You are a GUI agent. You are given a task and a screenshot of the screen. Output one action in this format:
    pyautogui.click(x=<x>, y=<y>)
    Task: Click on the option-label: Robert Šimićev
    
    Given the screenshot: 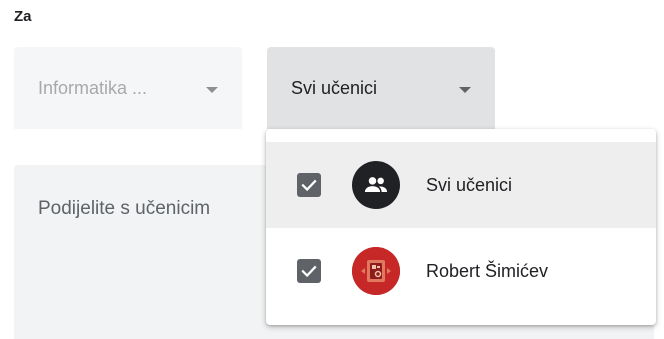 What is the action you would take?
    pyautogui.click(x=487, y=271)
    